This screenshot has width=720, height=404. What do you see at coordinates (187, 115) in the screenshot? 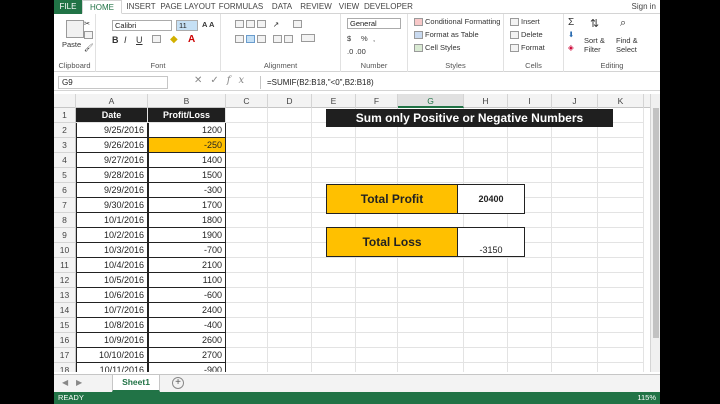
I see `header-profit-loss: Profit/Loss` at bounding box center [187, 115].